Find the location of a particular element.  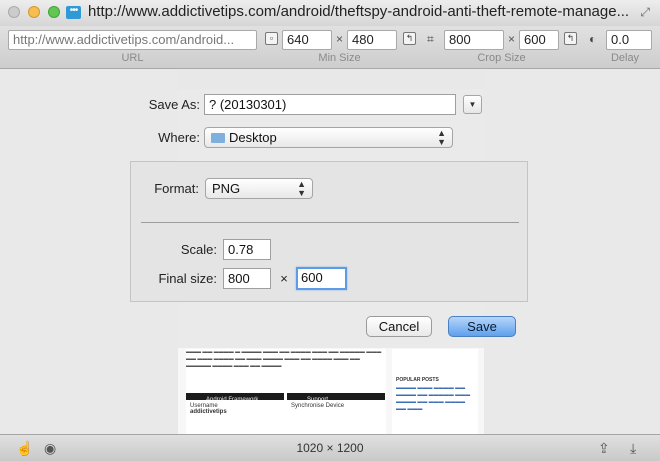

minimize-window-button is located at coordinates (34, 12).